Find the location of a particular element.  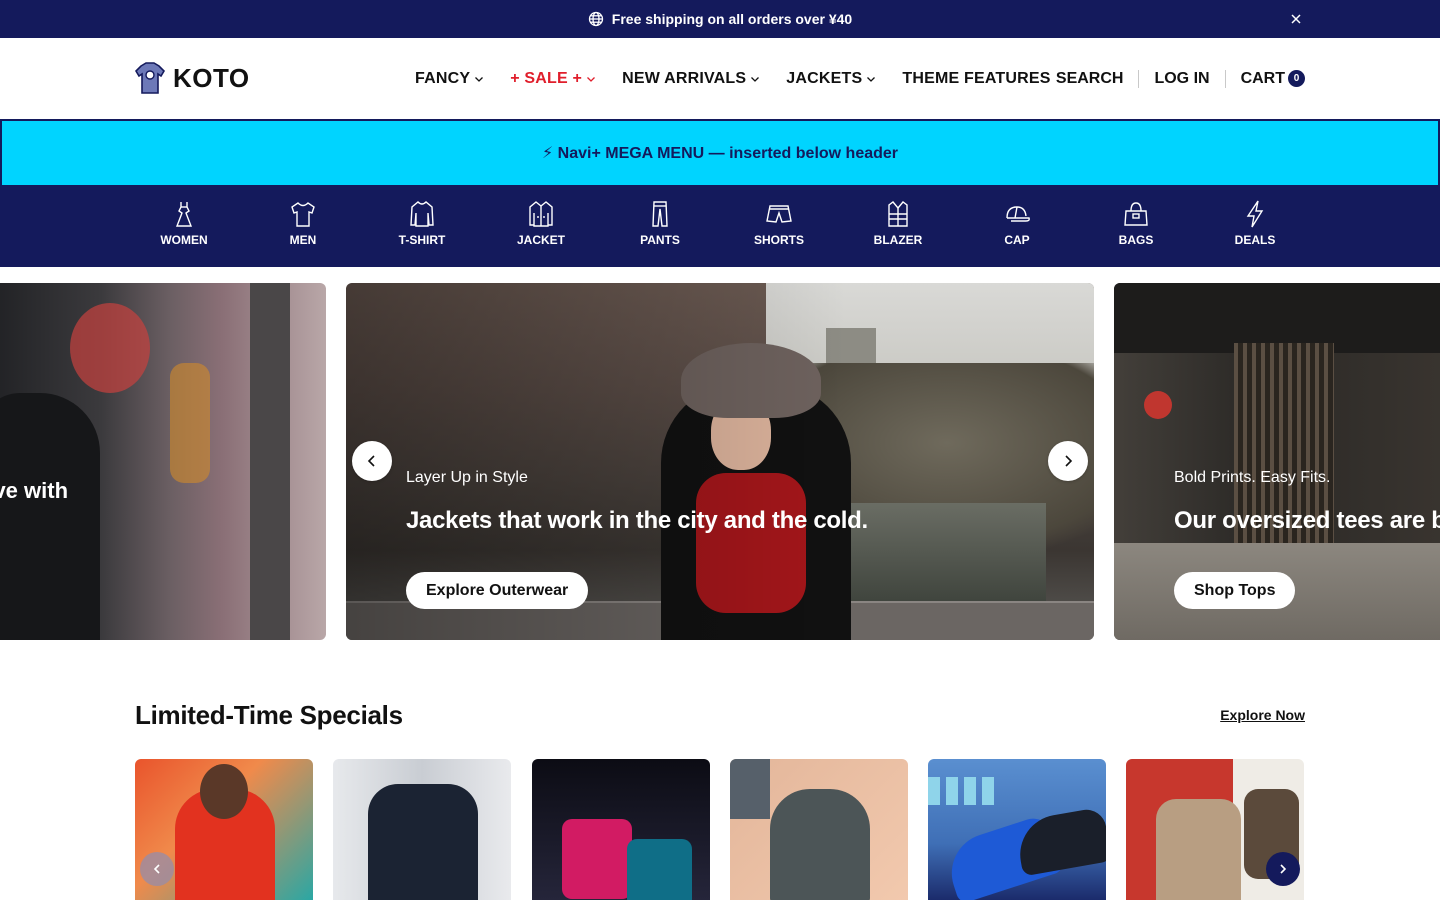

category-deals: DEALS is located at coordinates (1255, 227).